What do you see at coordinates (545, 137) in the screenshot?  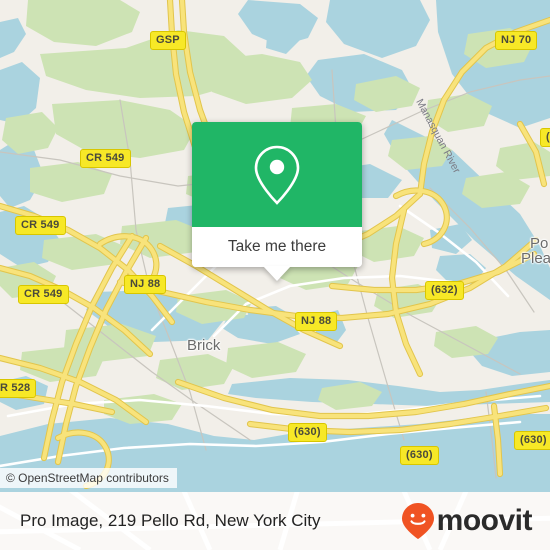 I see `road-shield: (6` at bounding box center [545, 137].